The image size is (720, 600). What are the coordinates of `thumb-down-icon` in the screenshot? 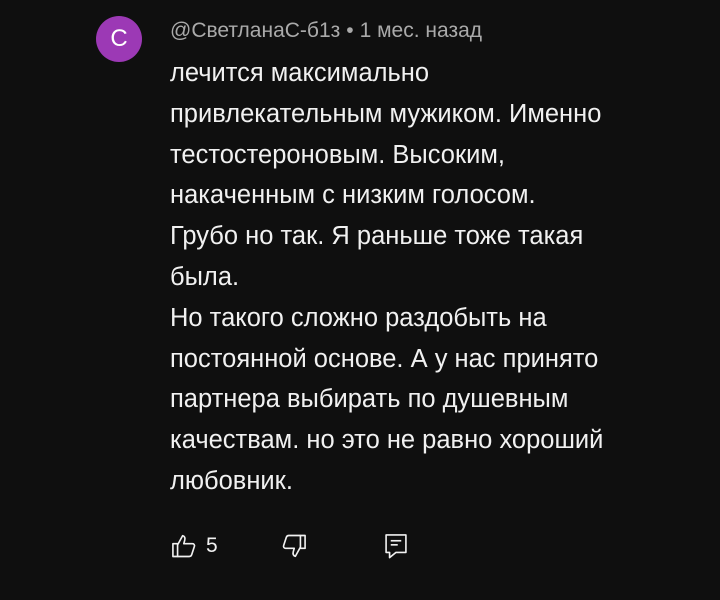 It's located at (294, 546).